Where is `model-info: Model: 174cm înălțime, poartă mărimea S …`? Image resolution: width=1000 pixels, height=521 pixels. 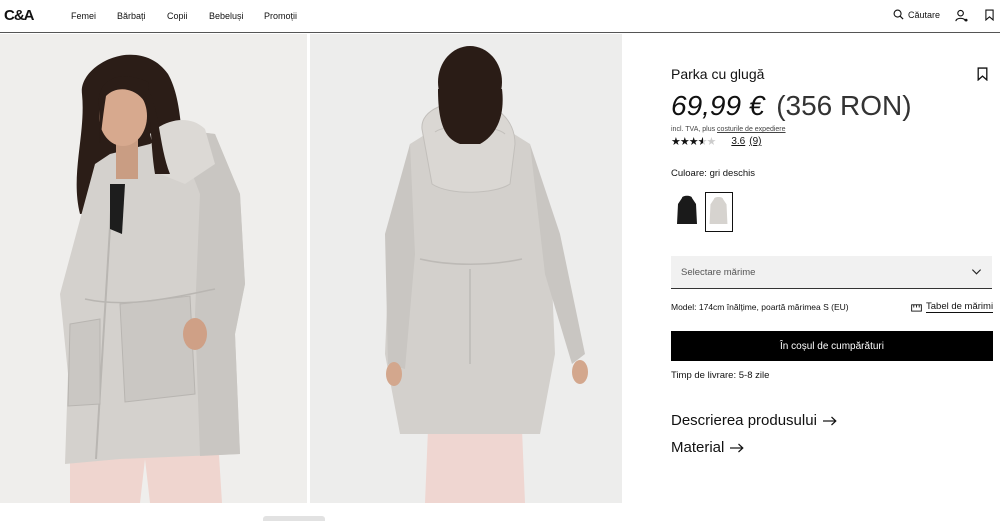
model-info: Model: 174cm înălțime, poartă mărimea S … is located at coordinates (760, 307).